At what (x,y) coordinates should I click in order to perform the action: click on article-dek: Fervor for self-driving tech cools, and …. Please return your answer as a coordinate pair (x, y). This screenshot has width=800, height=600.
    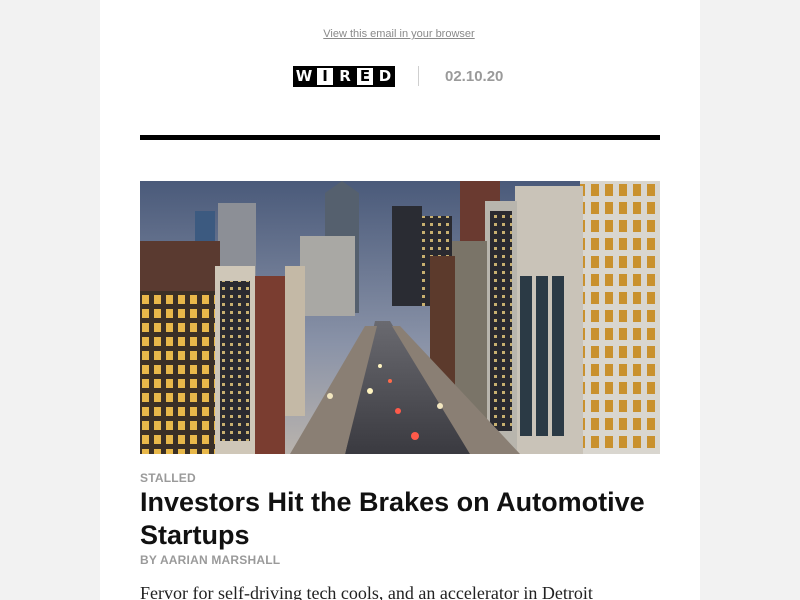
    Looking at the image, I should click on (366, 591).